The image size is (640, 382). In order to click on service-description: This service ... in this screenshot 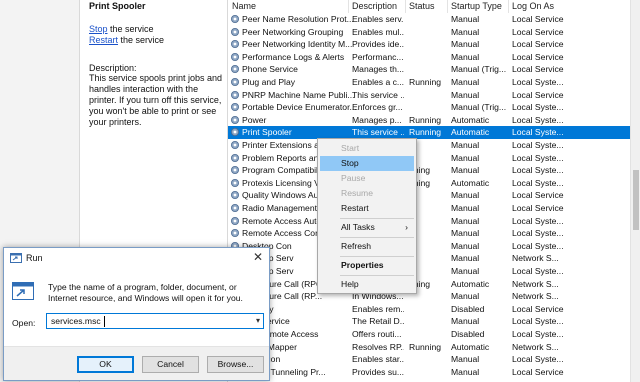, I will do `click(378, 132)`.